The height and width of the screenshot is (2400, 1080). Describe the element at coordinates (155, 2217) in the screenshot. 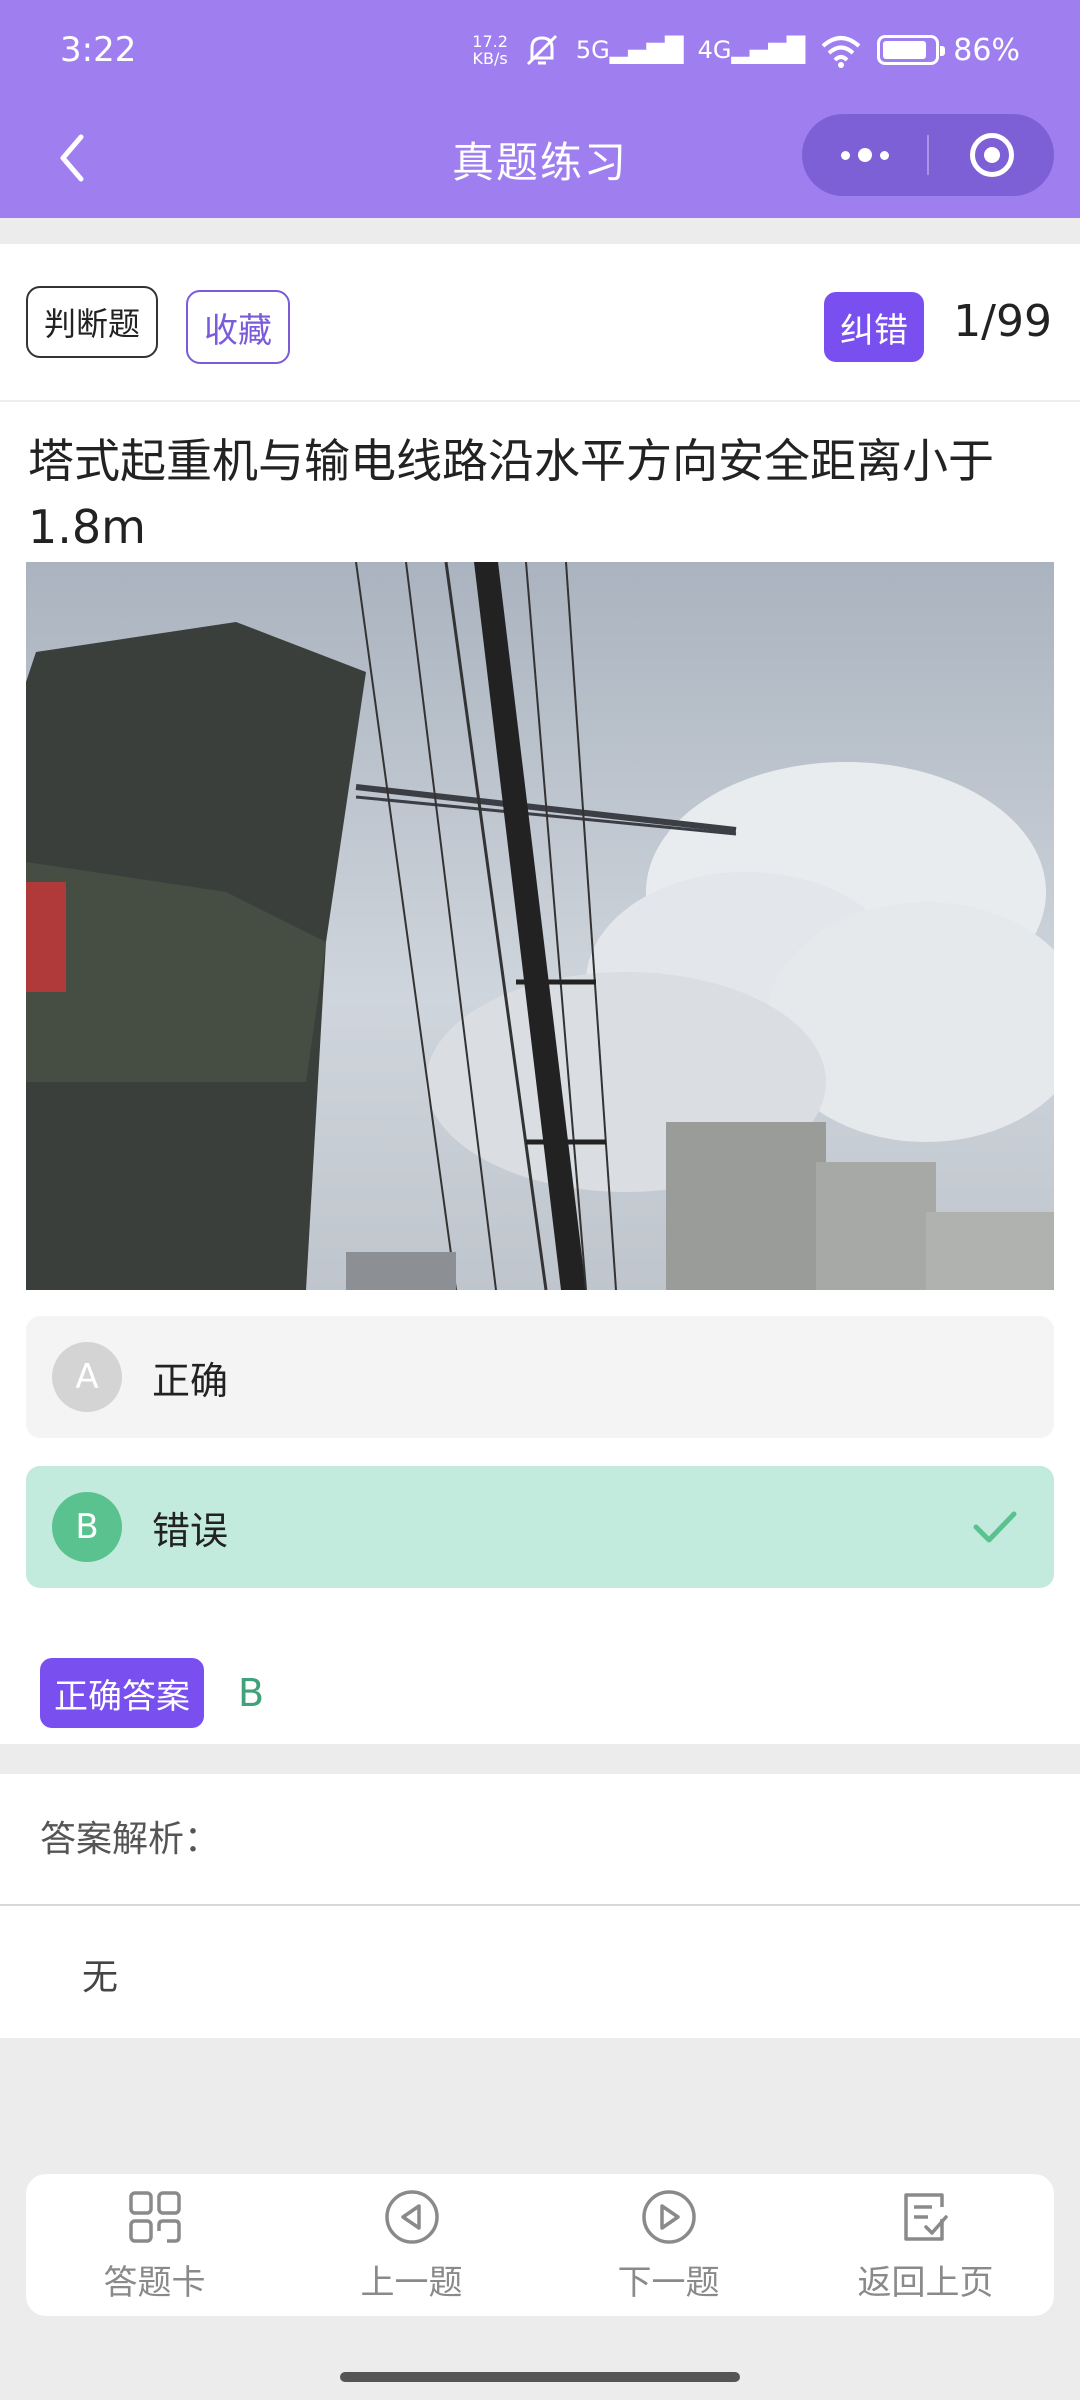

I see `grid-icon` at that location.